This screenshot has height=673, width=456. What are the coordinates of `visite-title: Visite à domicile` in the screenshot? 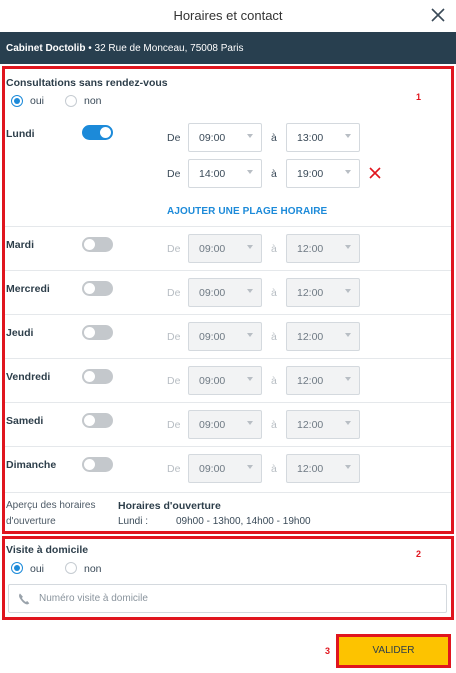 It's located at (47, 550).